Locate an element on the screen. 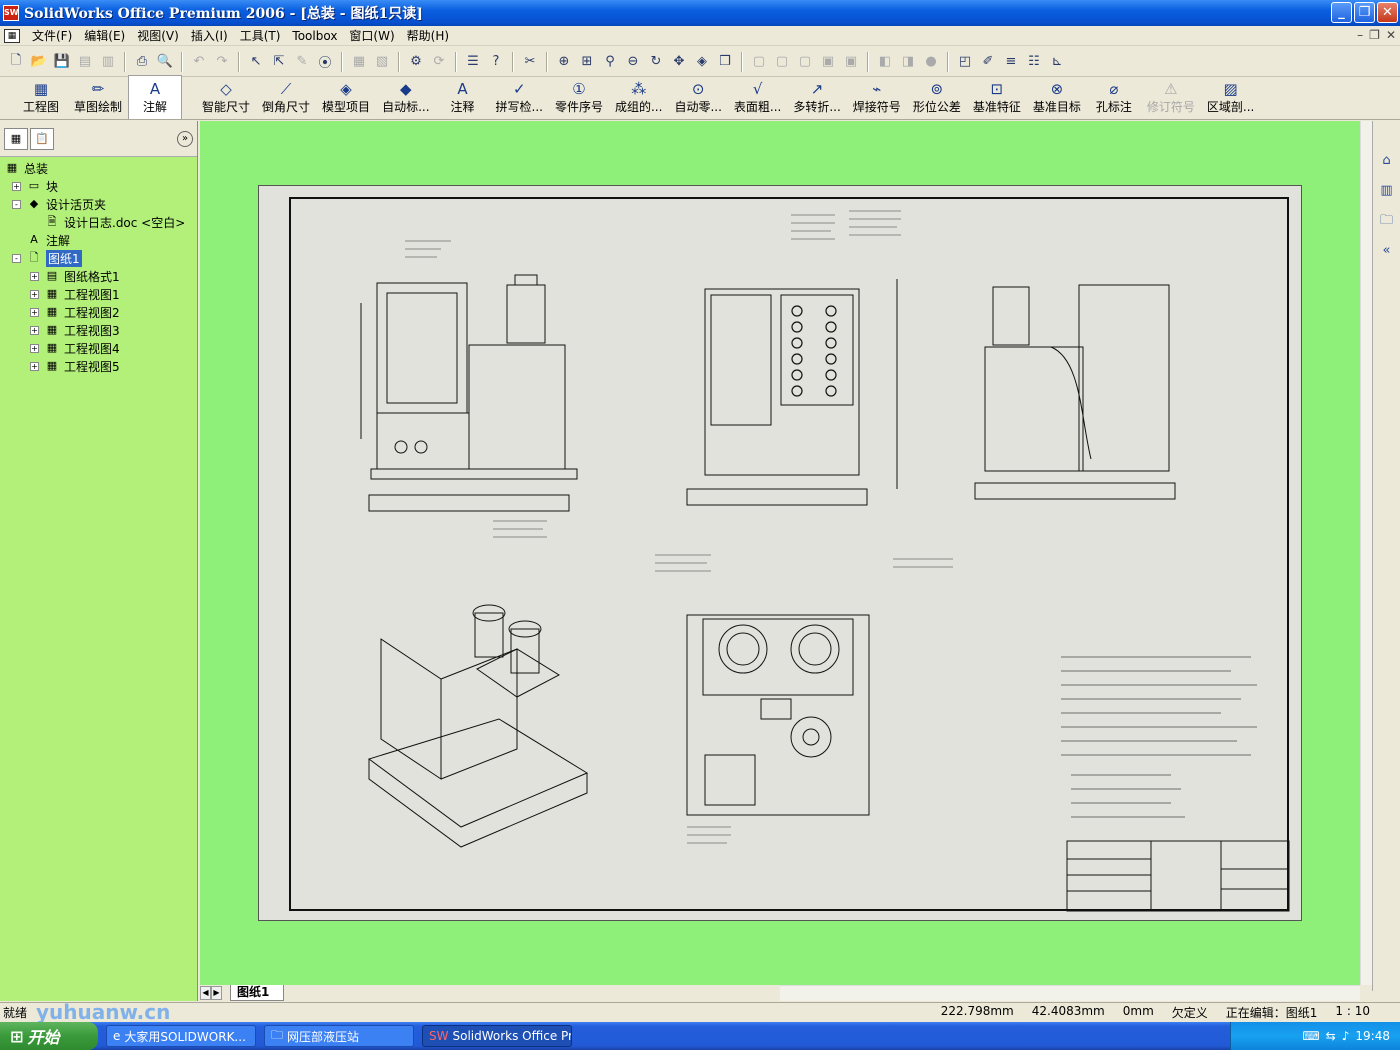 Image resolution: width=1400 pixels, height=1050 pixels. keyboard-icon: ⌨ is located at coordinates (1310, 1036).